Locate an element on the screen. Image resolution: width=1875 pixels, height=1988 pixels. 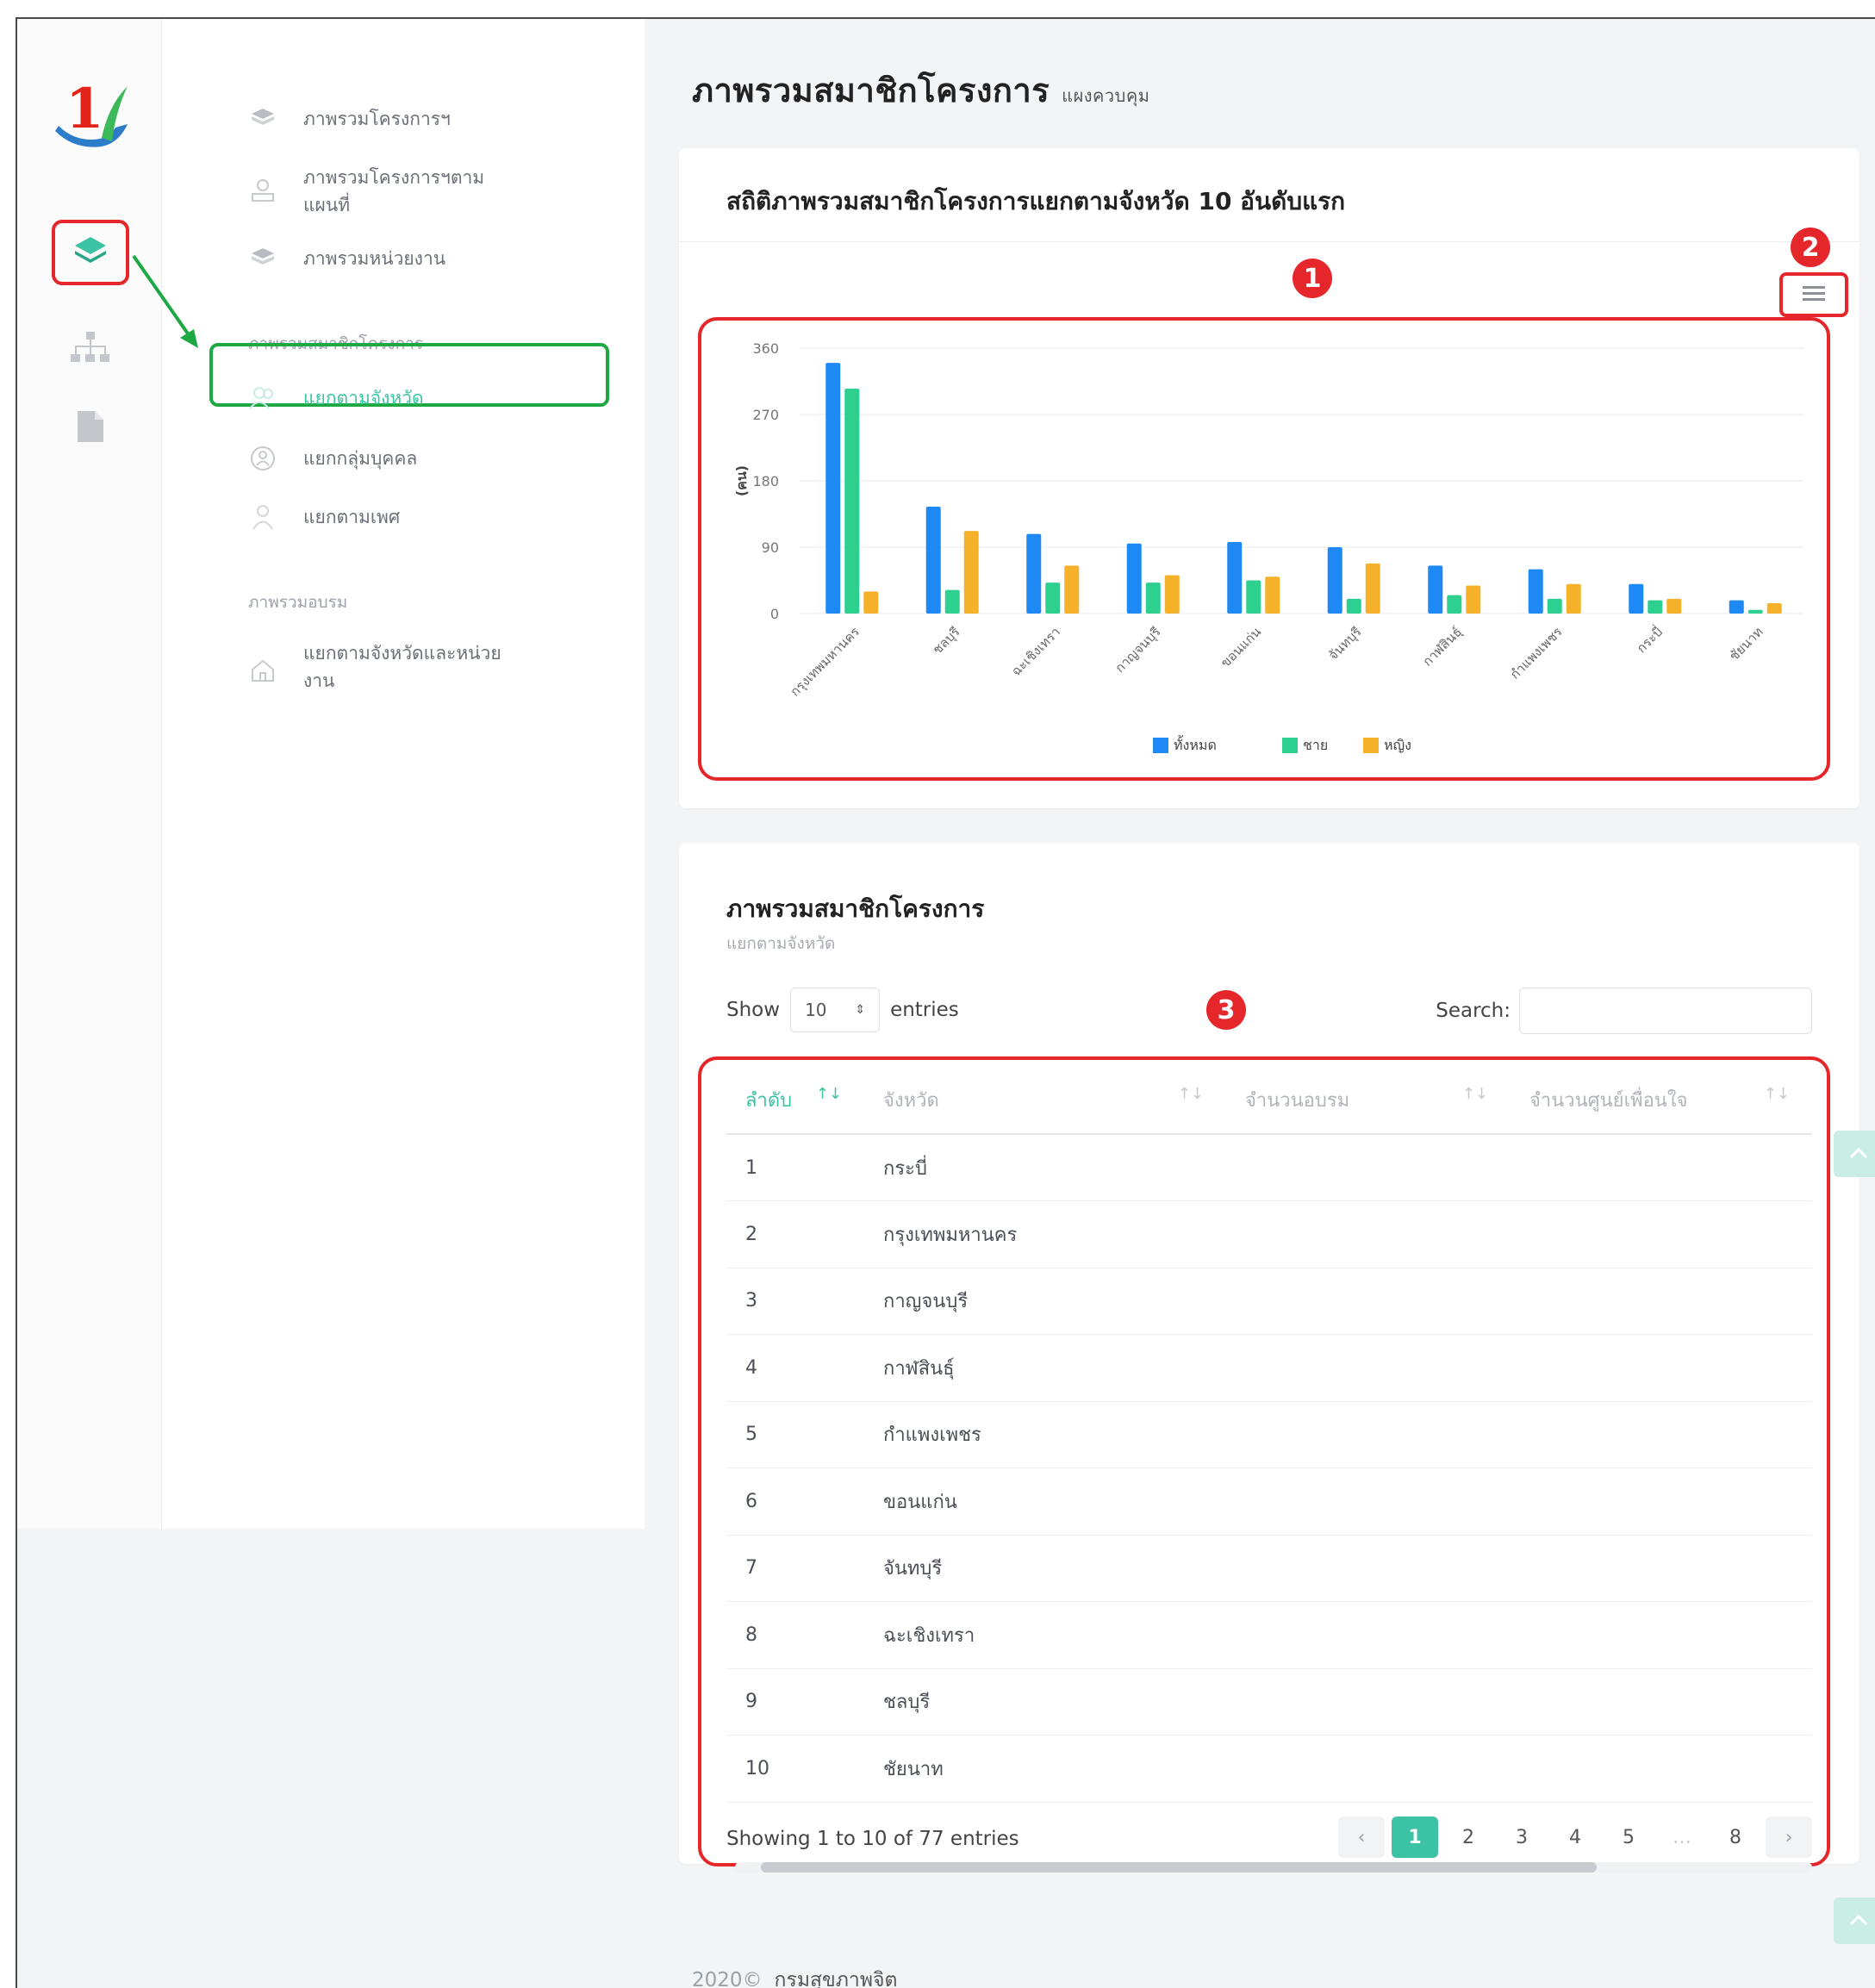
menu-item-project-overview: ภาพรวมโครงการฯ is located at coordinates (388, 119).